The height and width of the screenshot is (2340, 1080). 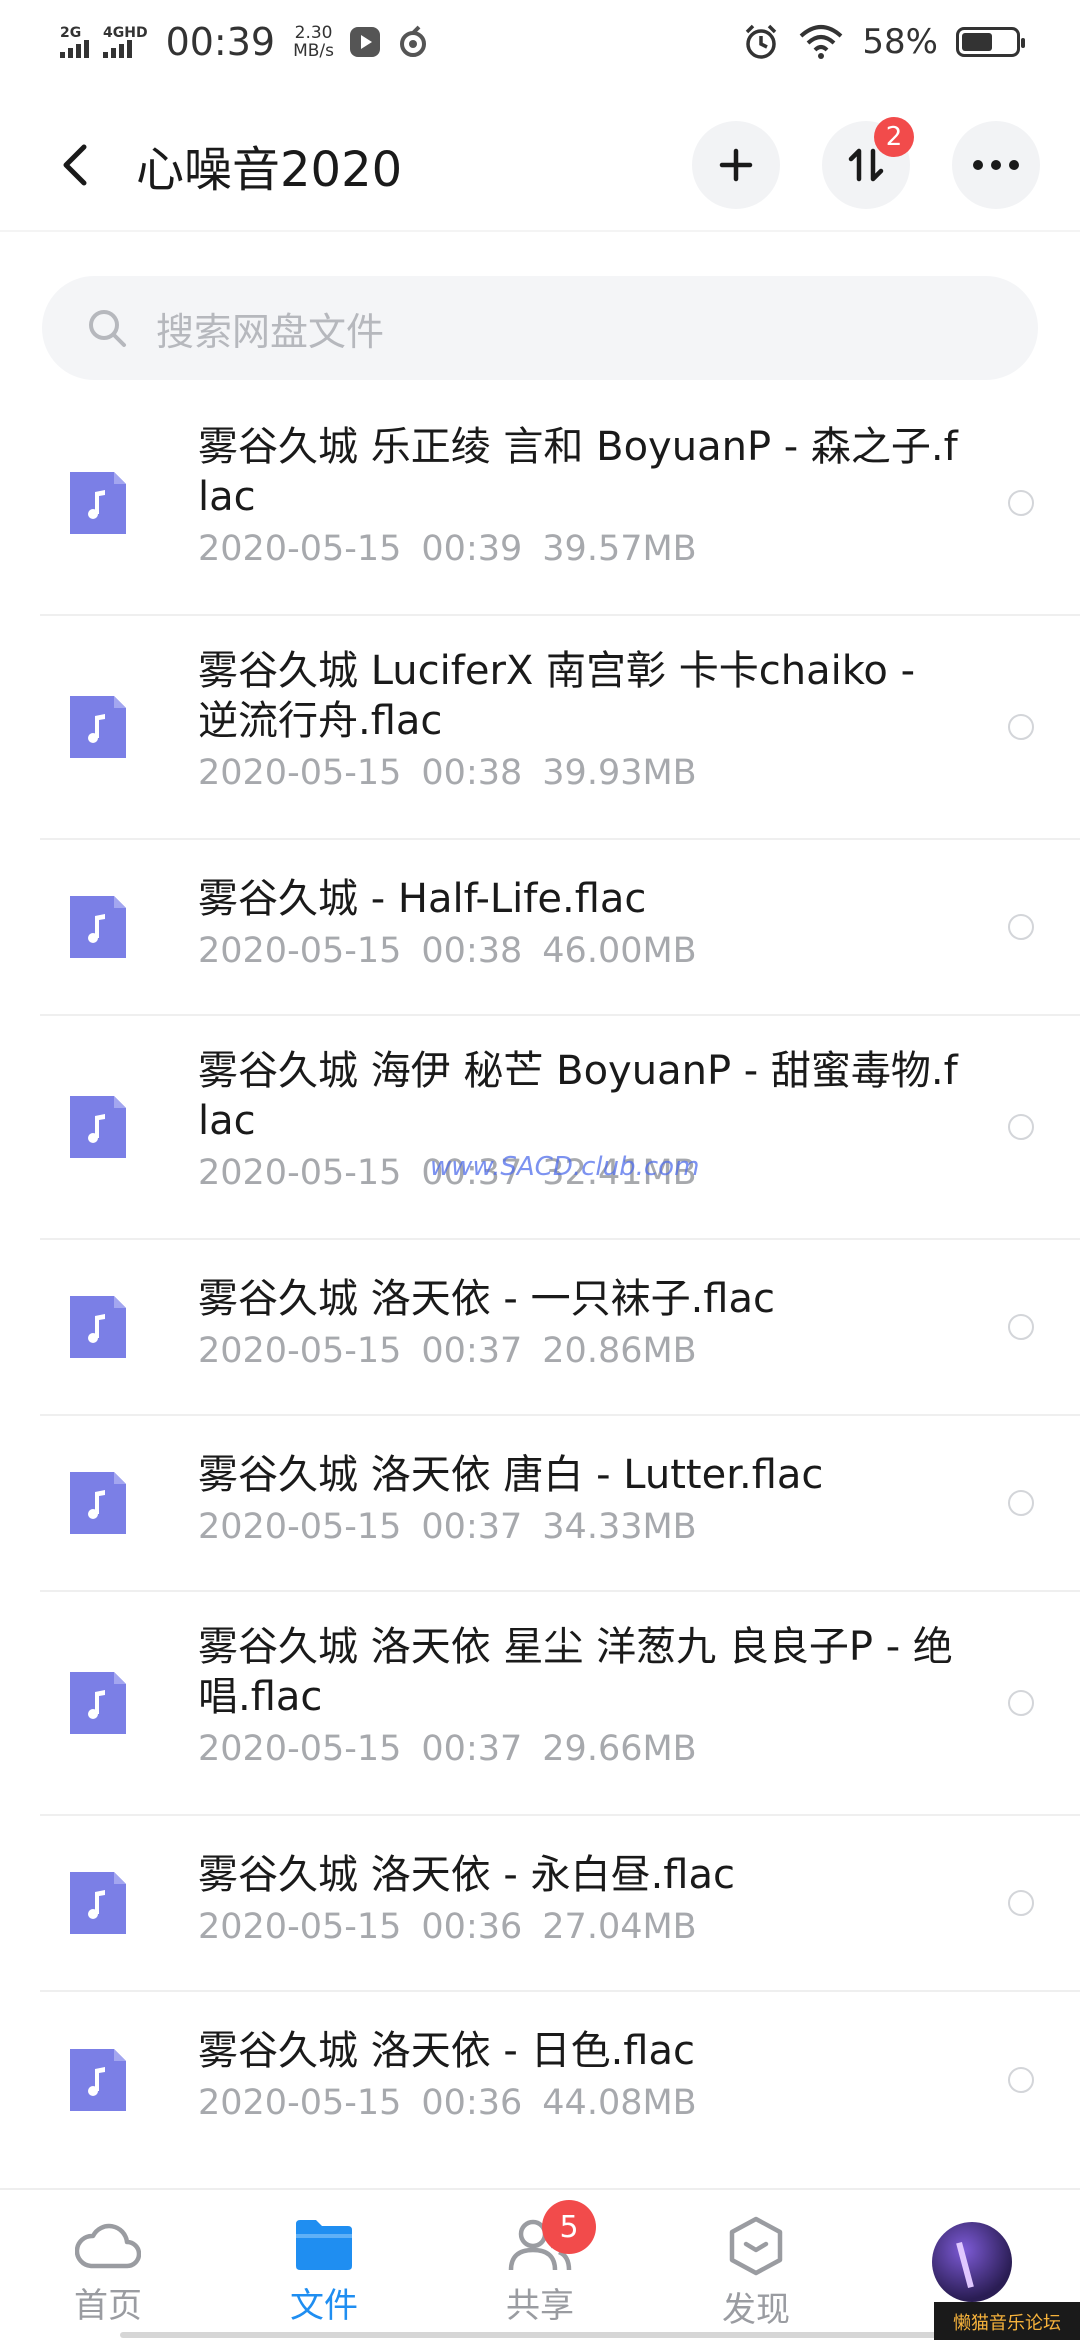 I want to click on file-meta: 2020-05-15 00:36 44.08MB, so click(x=578, y=2103).